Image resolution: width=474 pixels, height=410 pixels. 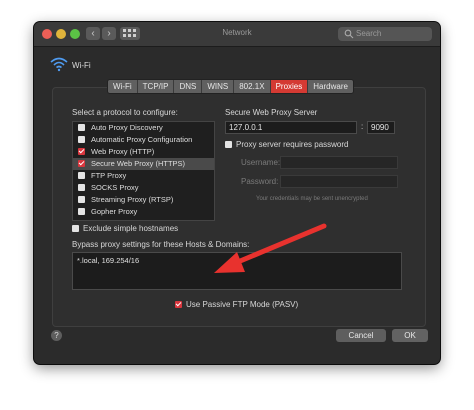 I want to click on forward-button: ›, so click(x=109, y=33).